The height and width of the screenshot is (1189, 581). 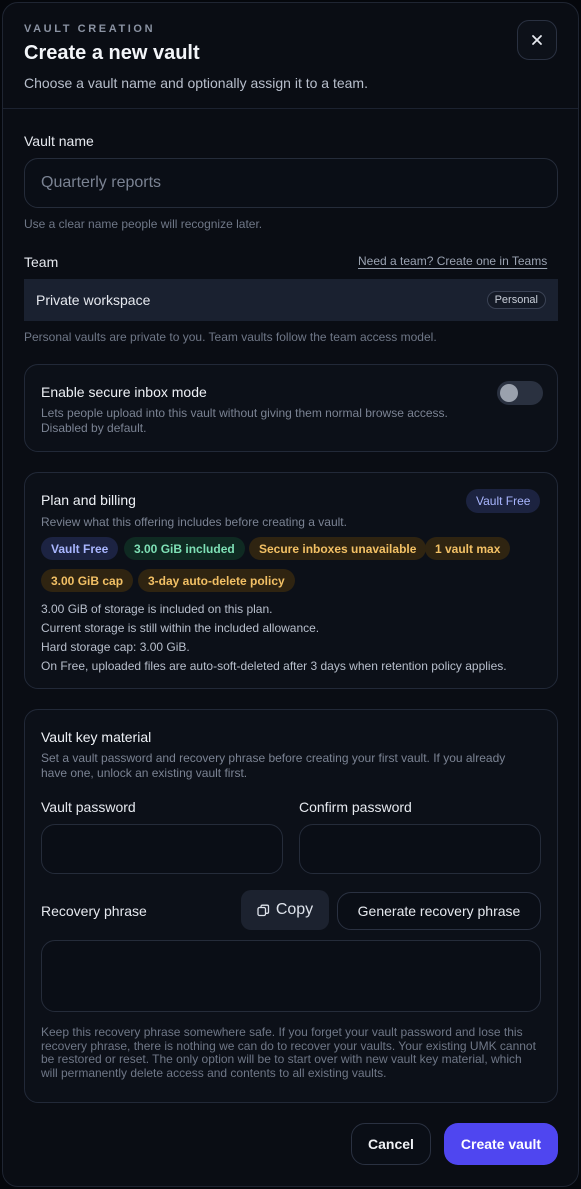 What do you see at coordinates (291, 976) in the screenshot?
I see `recovery-phrase-textarea` at bounding box center [291, 976].